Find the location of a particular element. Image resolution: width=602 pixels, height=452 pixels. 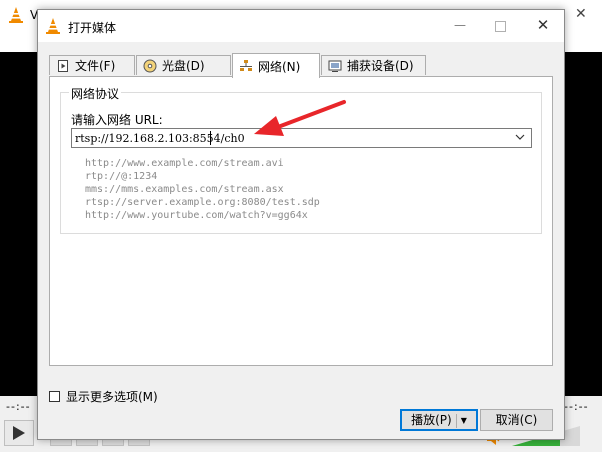

chevron-down-icon is located at coordinates (520, 137).